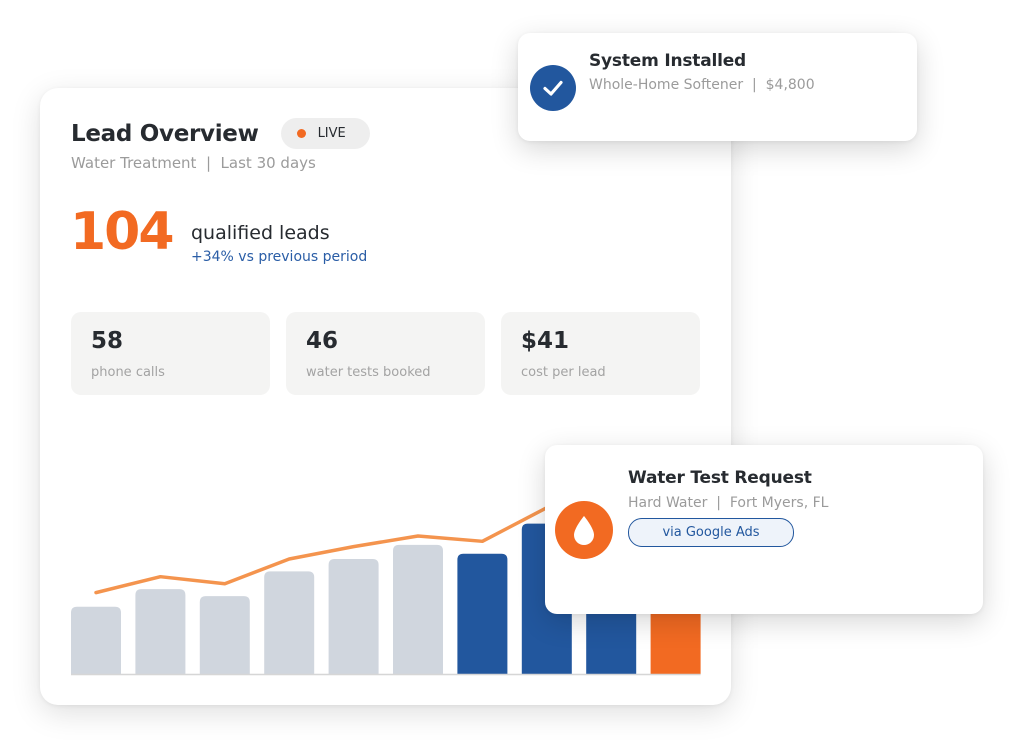 The width and height of the screenshot is (1024, 753). I want to click on water-drop-icon, so click(584, 530).